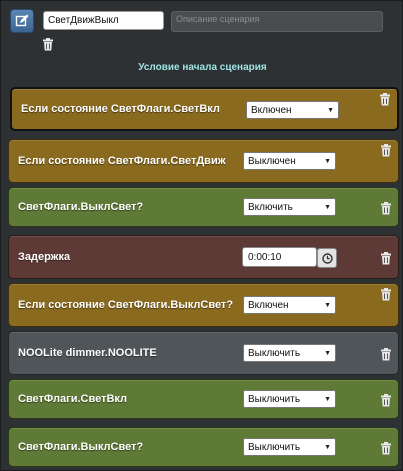  I want to click on scenario-block-device: NOOLite dimmer.NOOLITE Выключить ▼, so click(203, 353).